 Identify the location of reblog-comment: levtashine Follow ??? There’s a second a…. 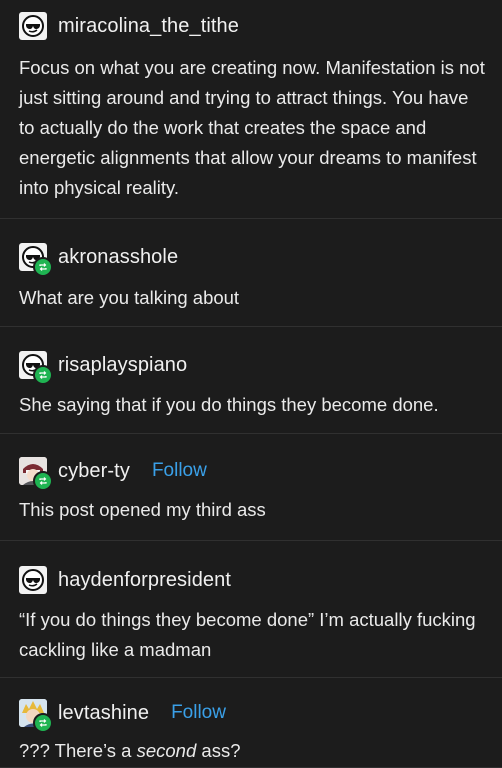
(251, 723).